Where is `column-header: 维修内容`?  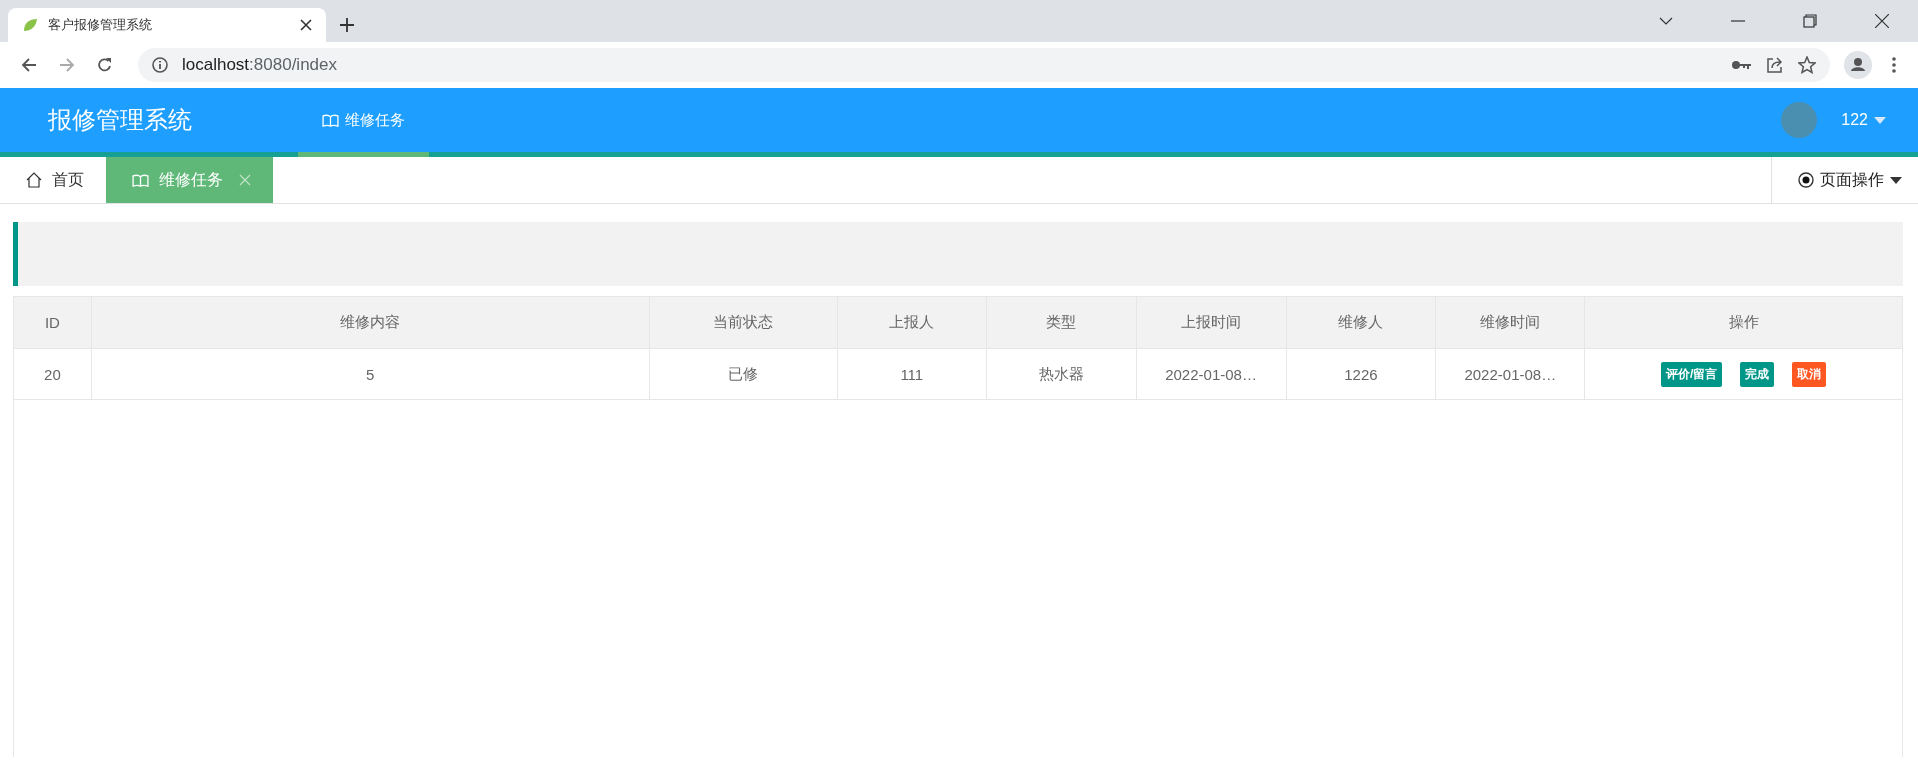
column-header: 维修内容 is located at coordinates (370, 323).